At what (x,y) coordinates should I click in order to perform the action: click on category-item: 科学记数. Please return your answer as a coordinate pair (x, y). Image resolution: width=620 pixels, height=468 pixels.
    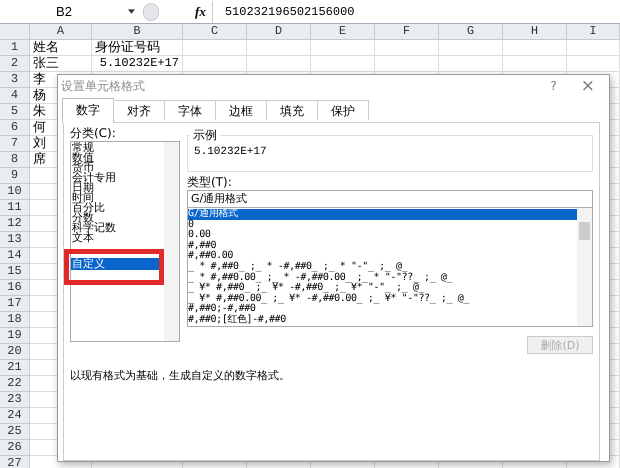
    Looking at the image, I should click on (117, 228).